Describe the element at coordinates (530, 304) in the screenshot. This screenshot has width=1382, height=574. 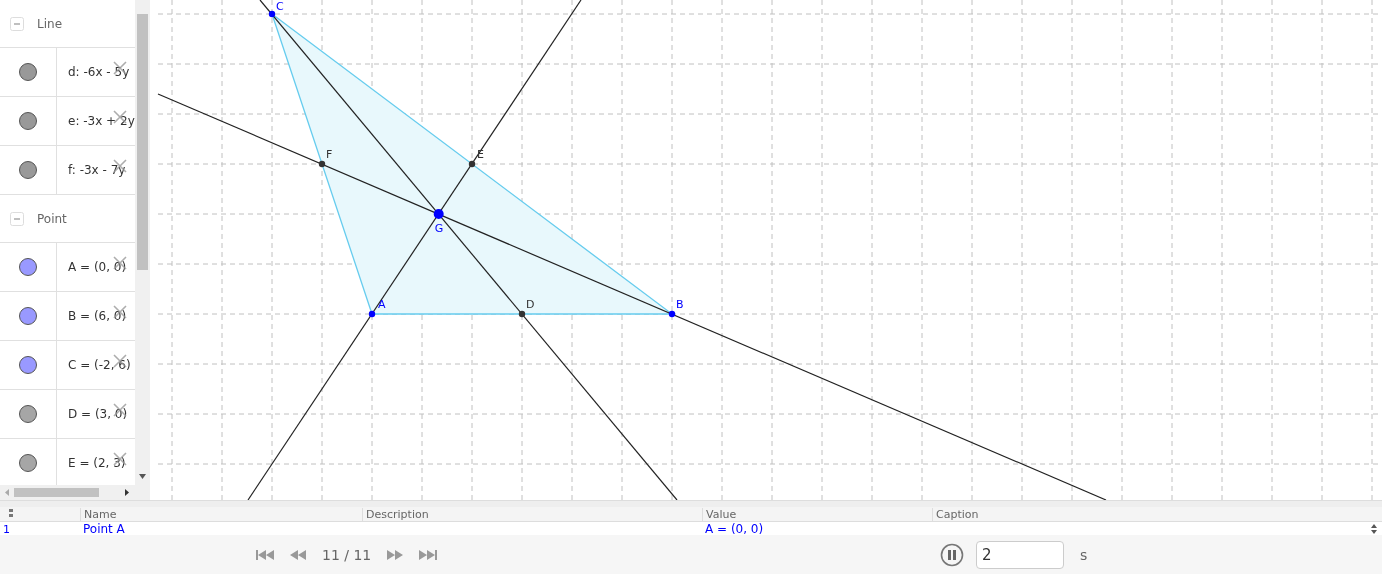
I see `point-label: D` at that location.